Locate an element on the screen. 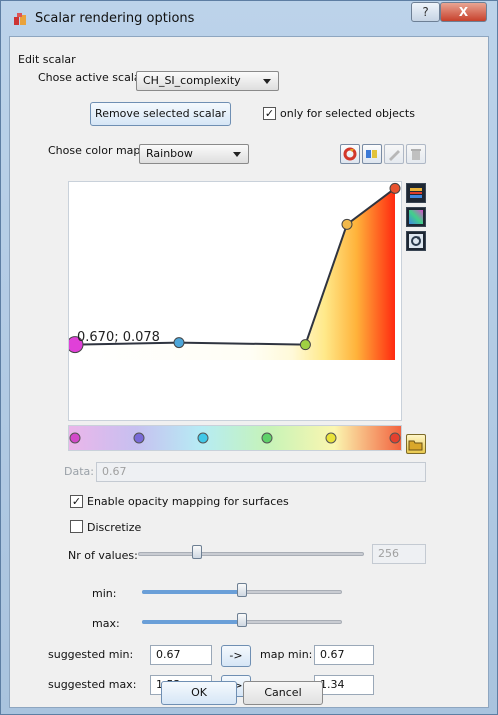  open-colormap-button is located at coordinates (416, 444).